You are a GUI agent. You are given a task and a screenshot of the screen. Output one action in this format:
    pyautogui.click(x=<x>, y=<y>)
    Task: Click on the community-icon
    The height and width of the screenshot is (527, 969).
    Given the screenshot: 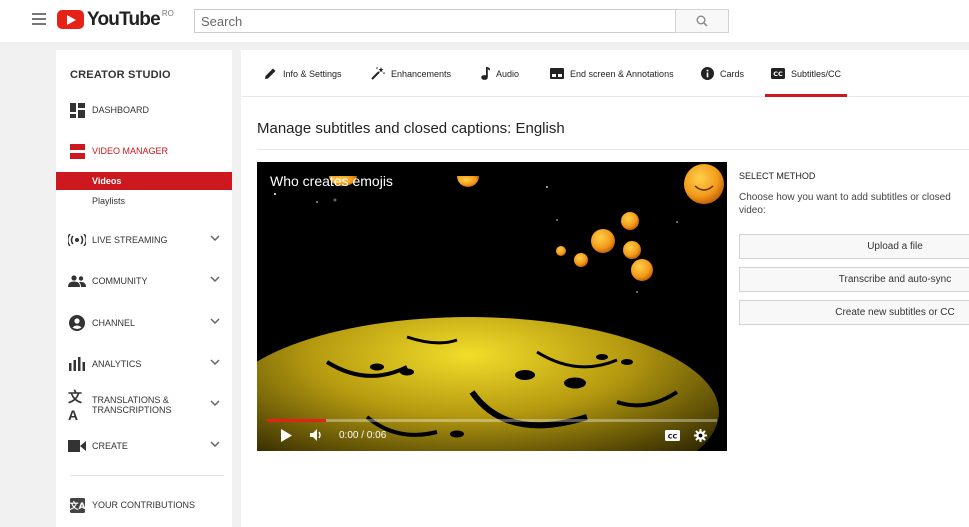 What is the action you would take?
    pyautogui.click(x=77, y=281)
    